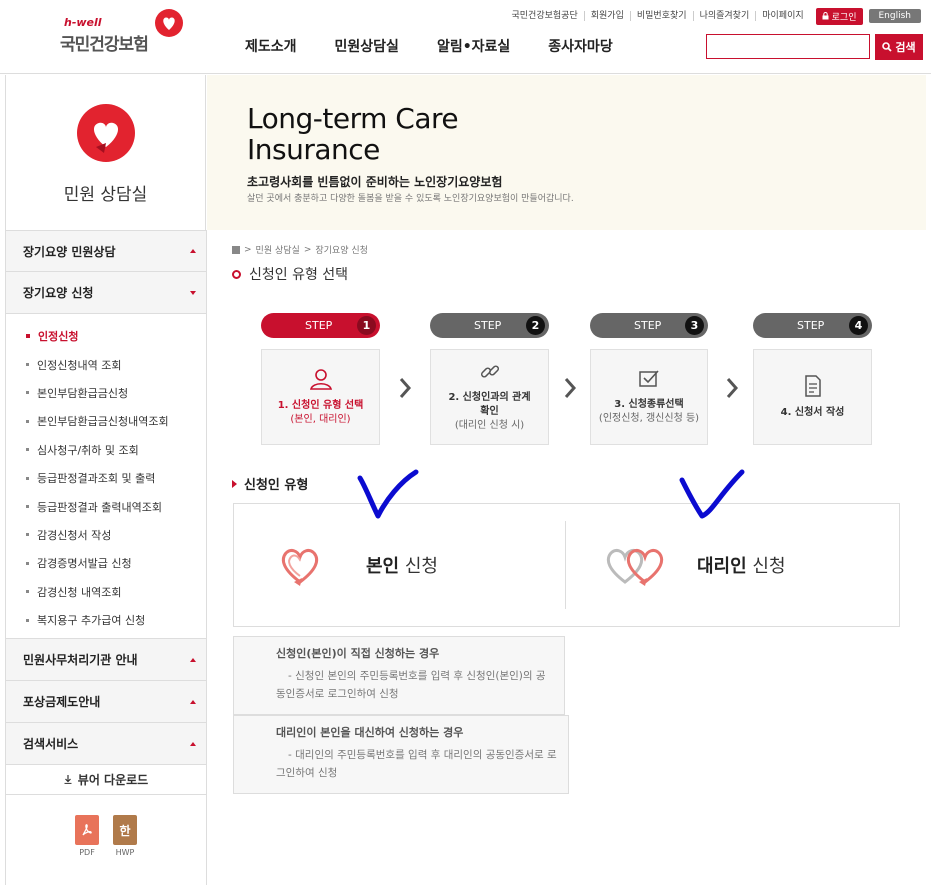  I want to click on submenu-item: 감경신청 내역조회, so click(106, 592).